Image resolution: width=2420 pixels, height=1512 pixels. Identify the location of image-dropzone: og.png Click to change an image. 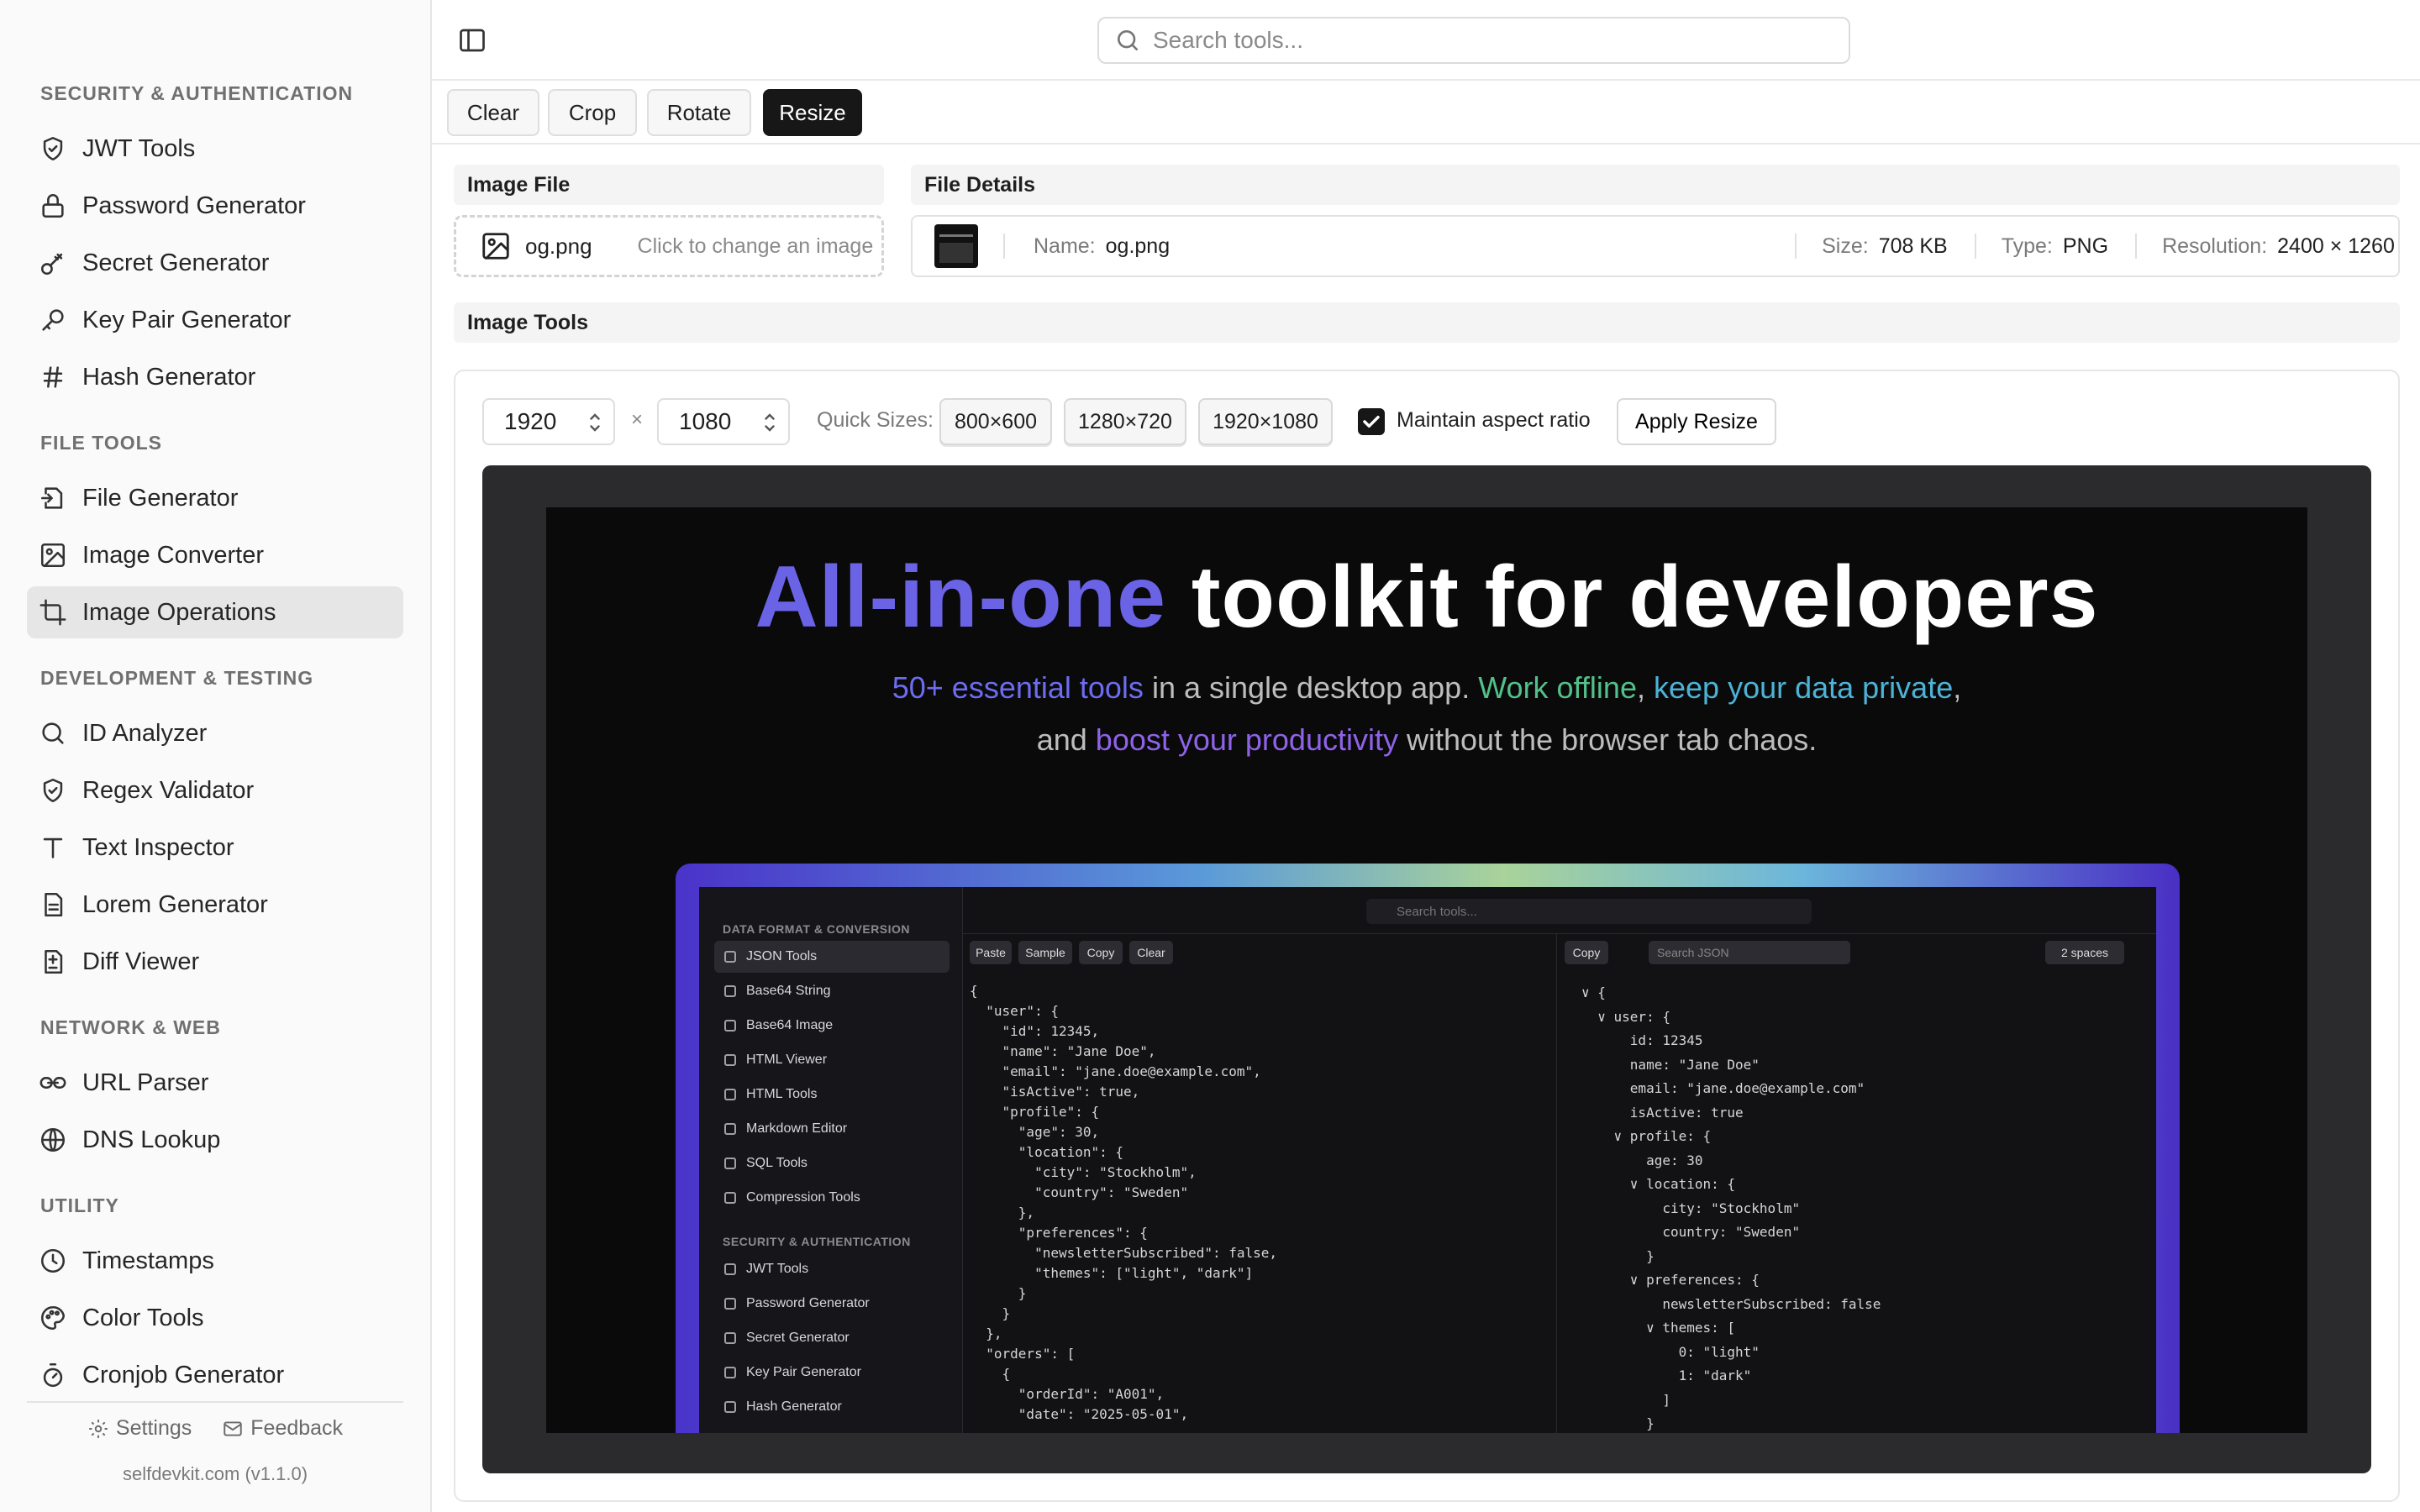
(669, 246).